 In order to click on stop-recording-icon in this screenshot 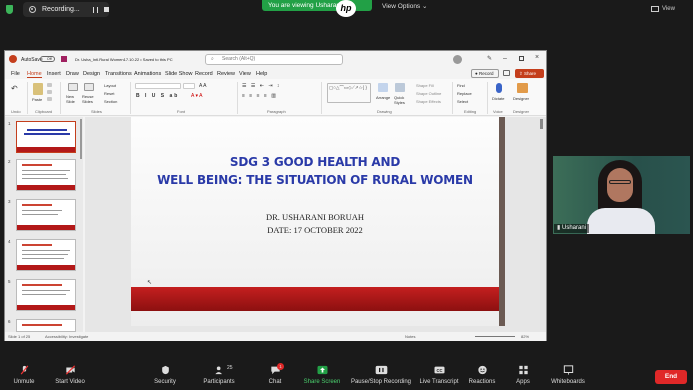, I will do `click(106, 9)`.